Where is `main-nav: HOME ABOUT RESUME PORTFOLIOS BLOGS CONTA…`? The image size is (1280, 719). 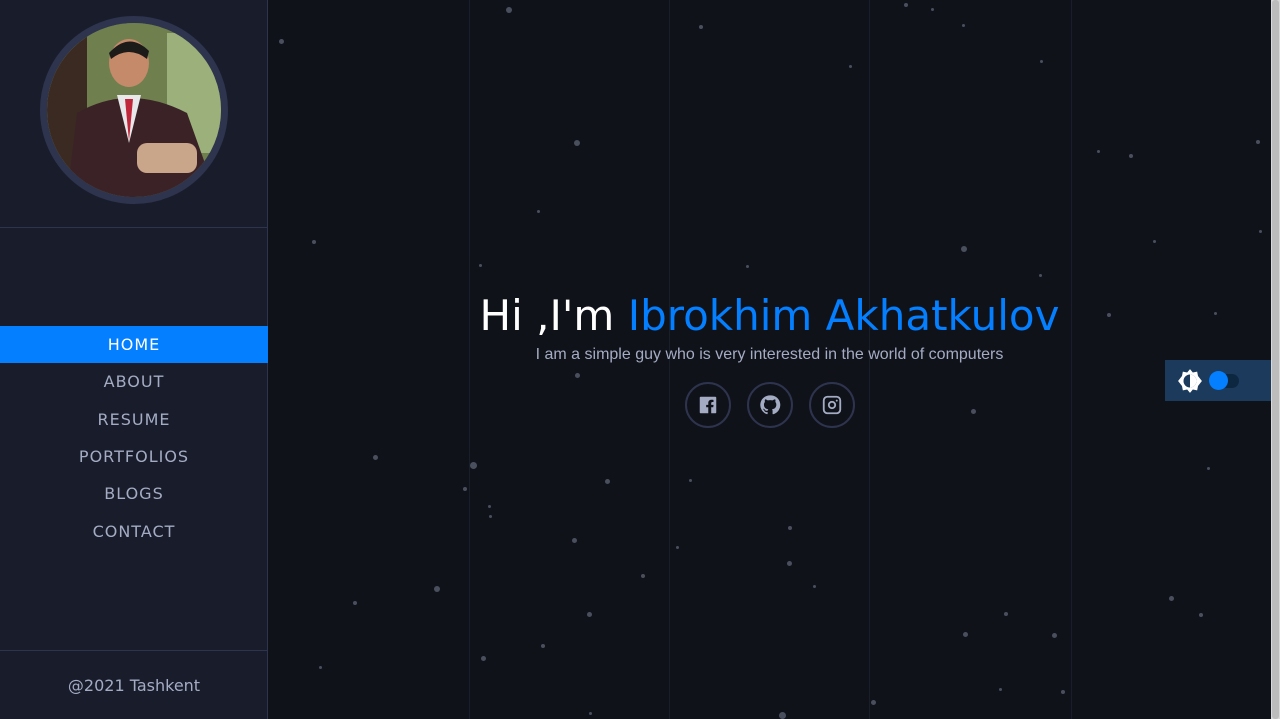 main-nav: HOME ABOUT RESUME PORTFOLIOS BLOGS CONTA… is located at coordinates (134, 438).